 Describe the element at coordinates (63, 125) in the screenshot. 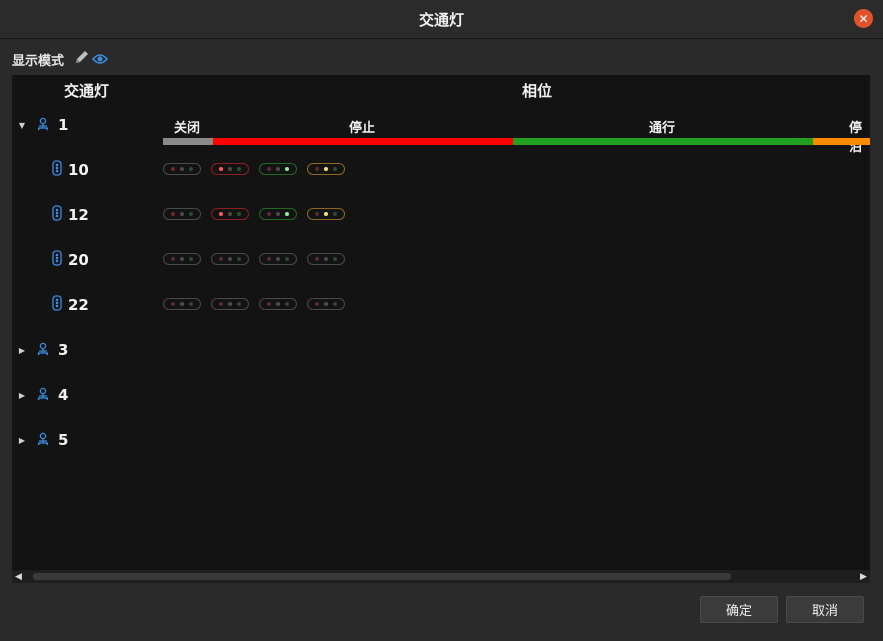

I see `tree-node-label: 1` at that location.